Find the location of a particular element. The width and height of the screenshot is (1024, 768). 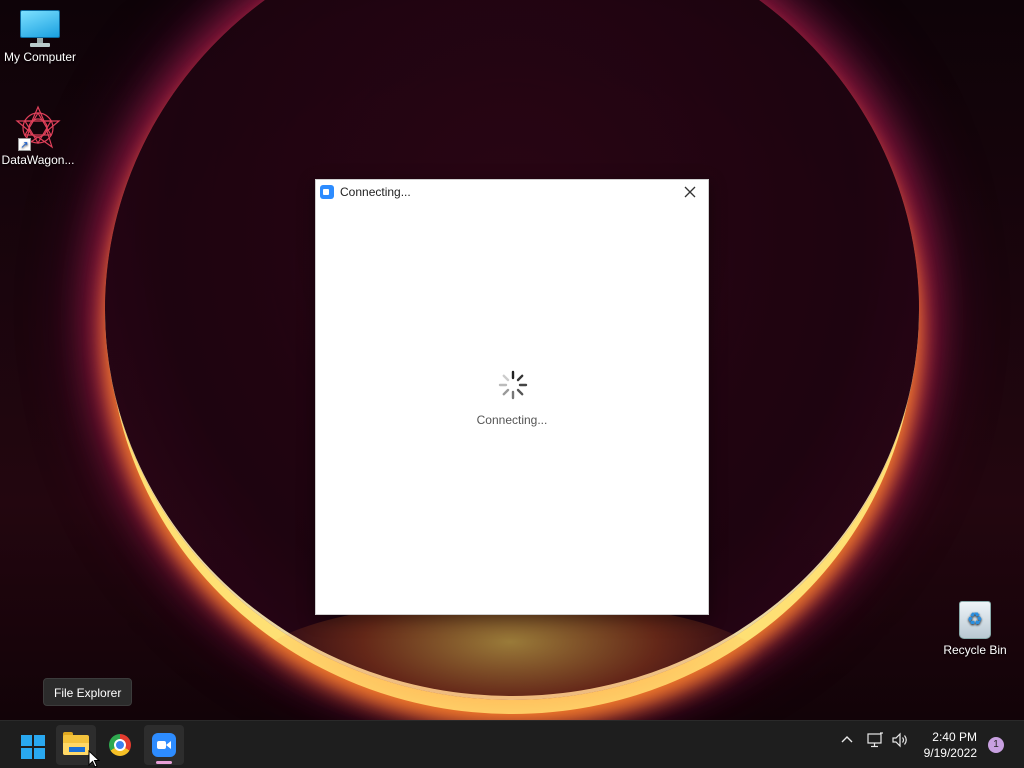

taskbar-chrome is located at coordinates (120, 745).